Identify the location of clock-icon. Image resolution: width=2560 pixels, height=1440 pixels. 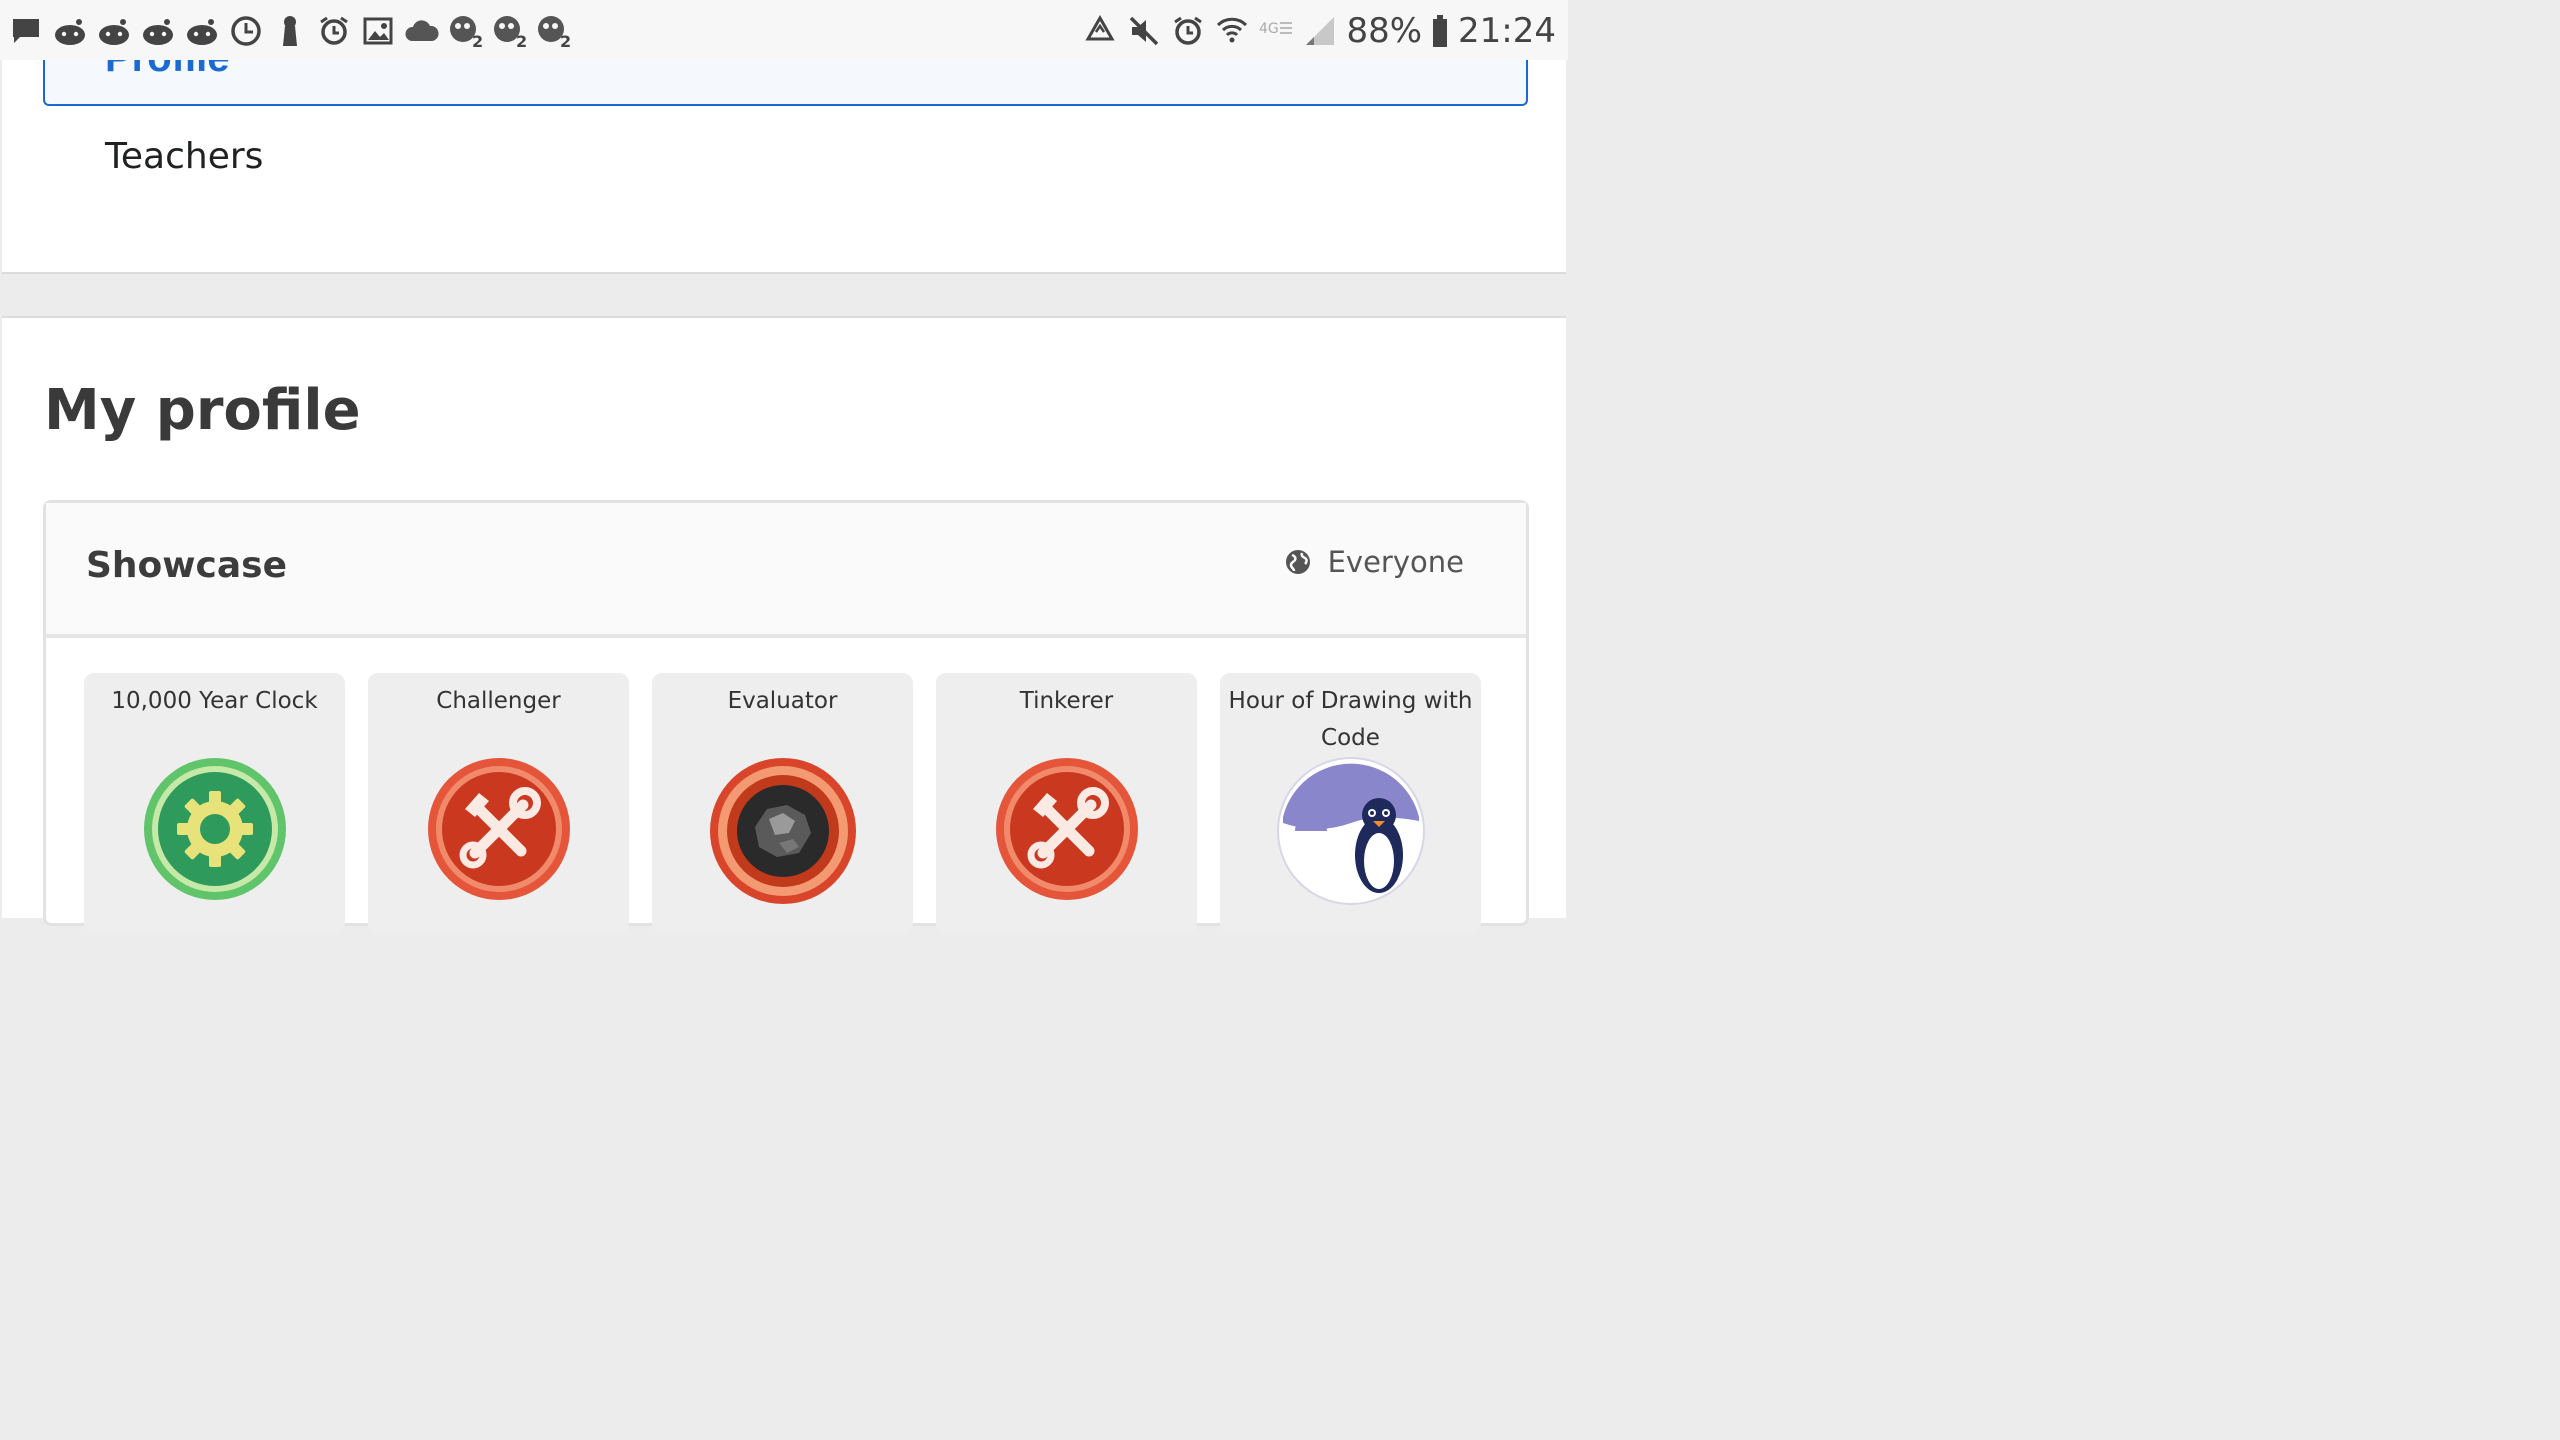
(246, 31).